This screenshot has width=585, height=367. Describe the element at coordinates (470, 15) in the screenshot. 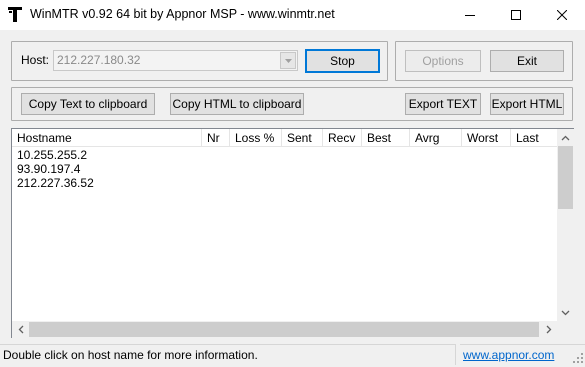

I see `minimize-icon` at that location.